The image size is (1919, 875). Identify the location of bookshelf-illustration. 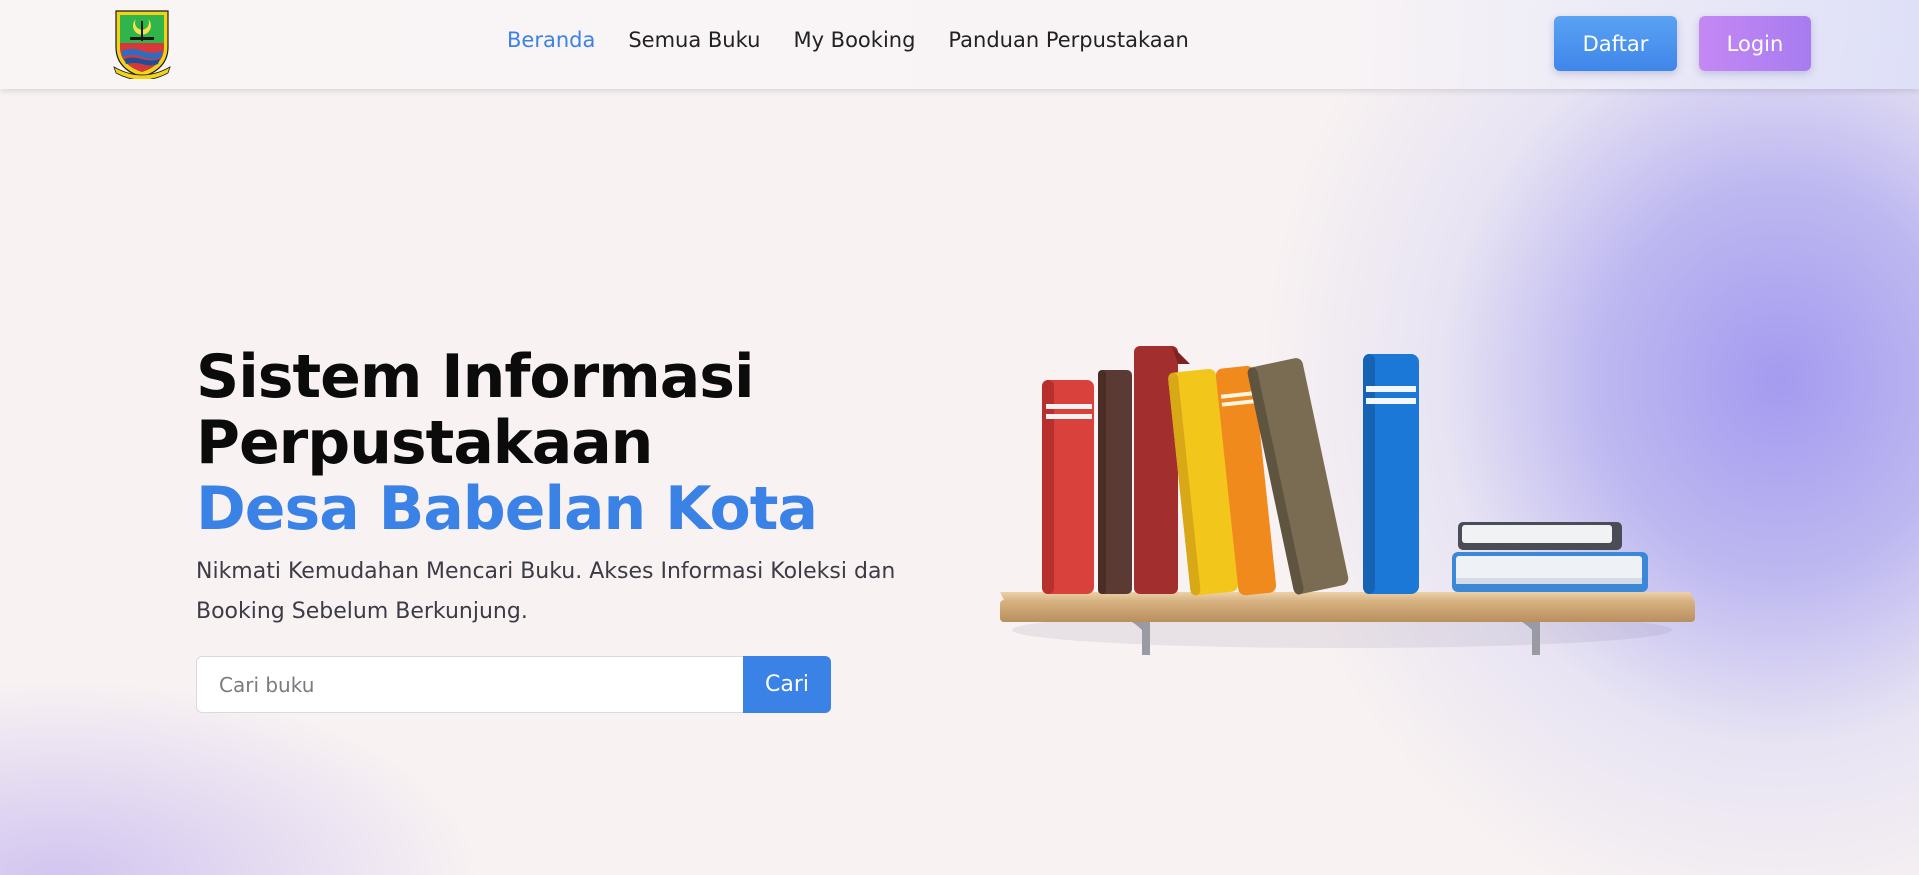
(1350, 500).